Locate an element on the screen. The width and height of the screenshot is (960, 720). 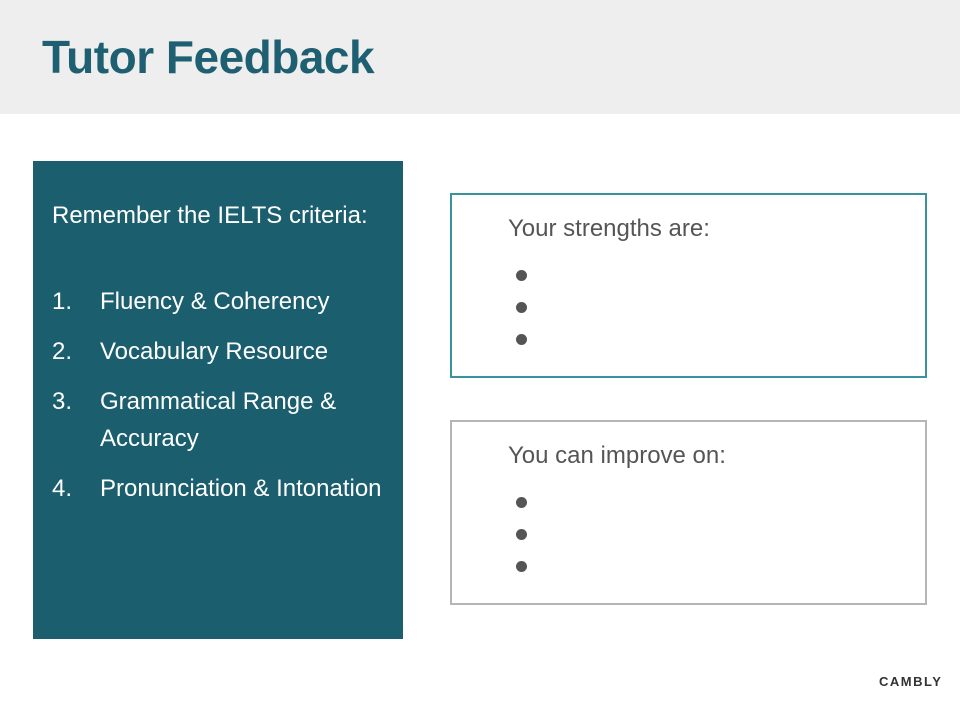
criteria-number: 3. is located at coordinates (62, 401).